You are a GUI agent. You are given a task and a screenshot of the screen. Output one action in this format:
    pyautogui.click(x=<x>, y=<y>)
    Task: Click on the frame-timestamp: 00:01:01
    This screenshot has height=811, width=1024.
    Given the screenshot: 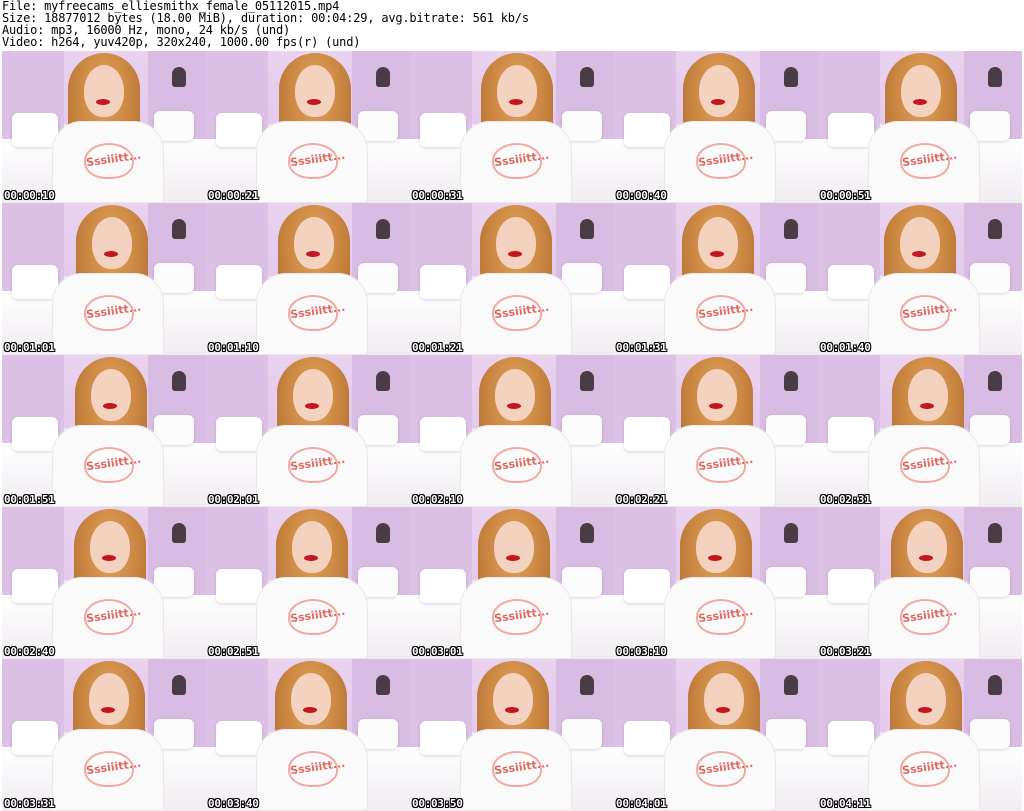 What is the action you would take?
    pyautogui.click(x=29, y=347)
    